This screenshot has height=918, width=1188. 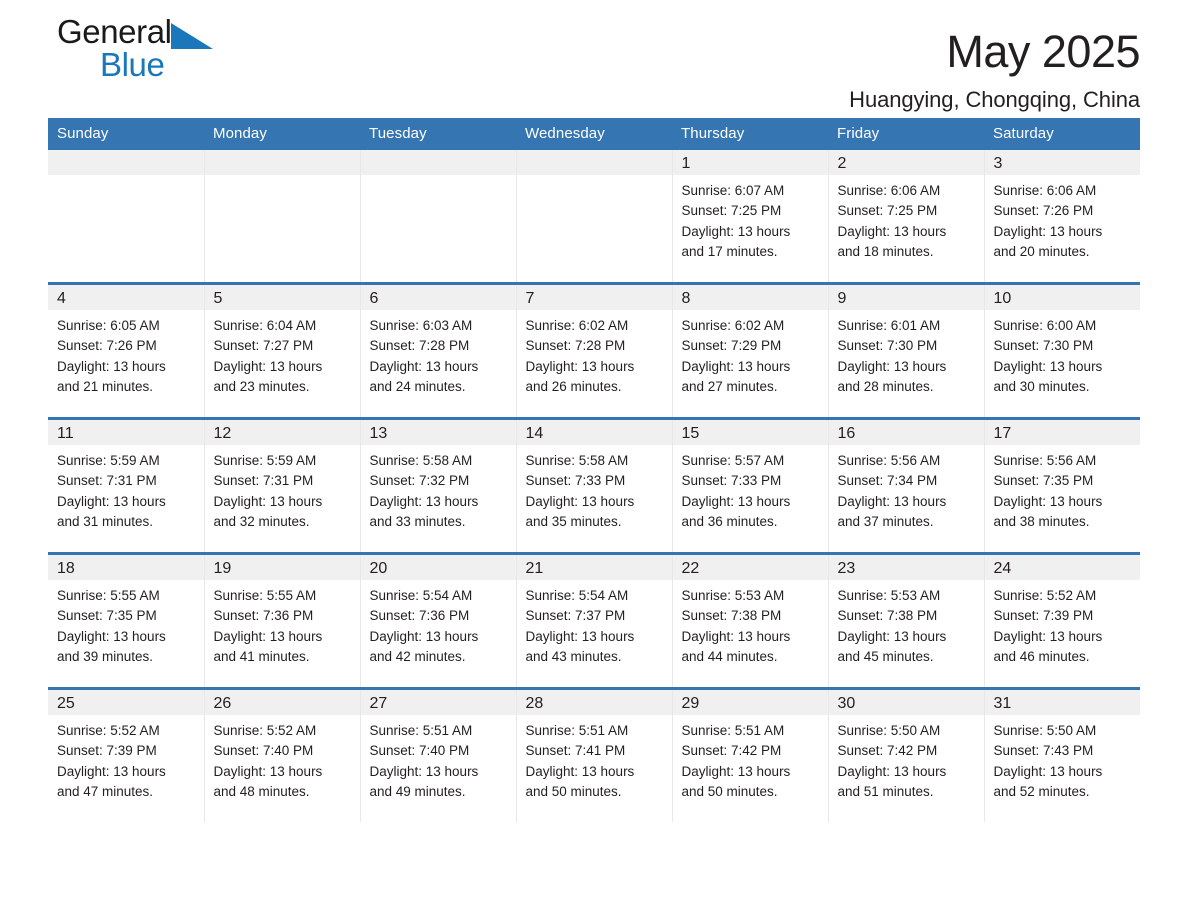 I want to click on daylight-line-2: and 38 minutes., so click(x=1041, y=521).